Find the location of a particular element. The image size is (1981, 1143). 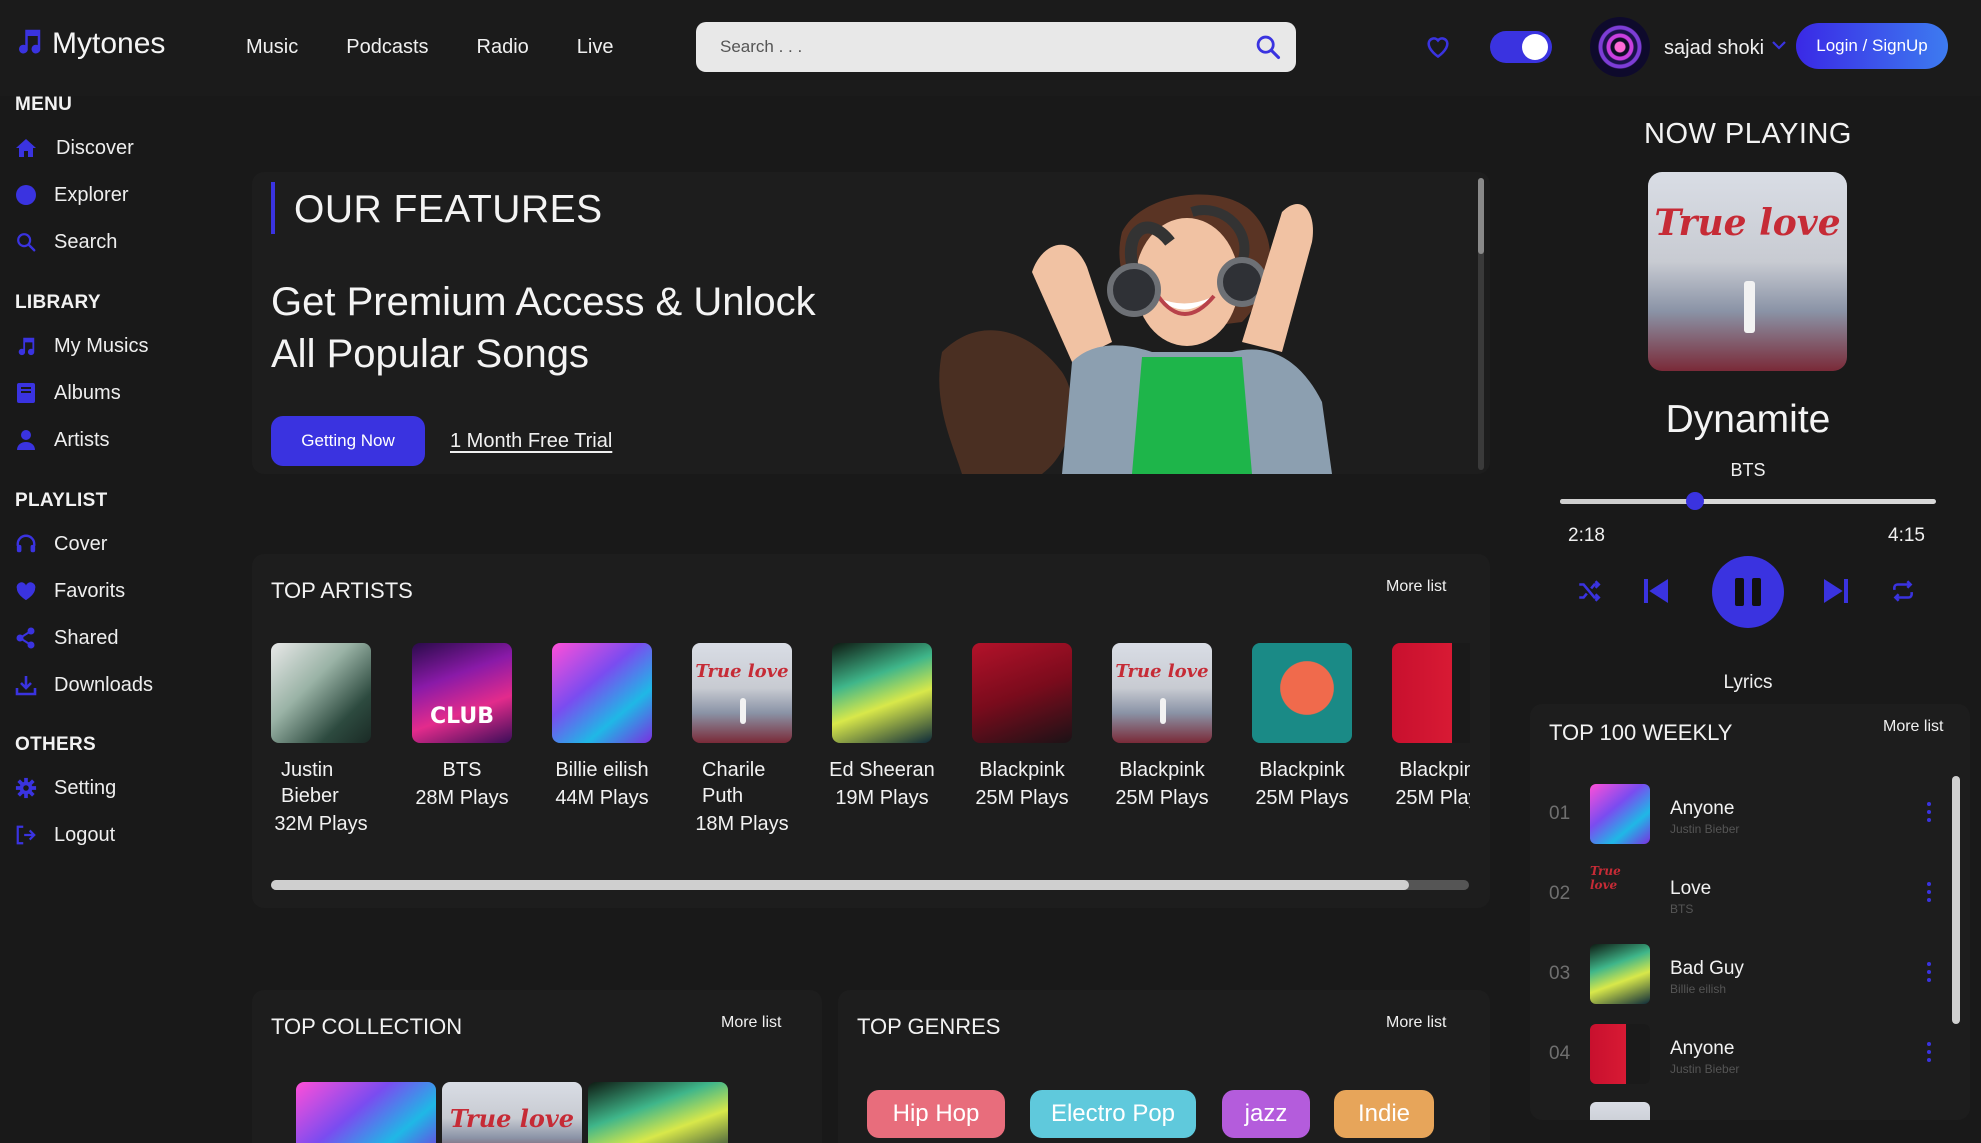

artists-horizontal-scrollbar is located at coordinates (870, 885).